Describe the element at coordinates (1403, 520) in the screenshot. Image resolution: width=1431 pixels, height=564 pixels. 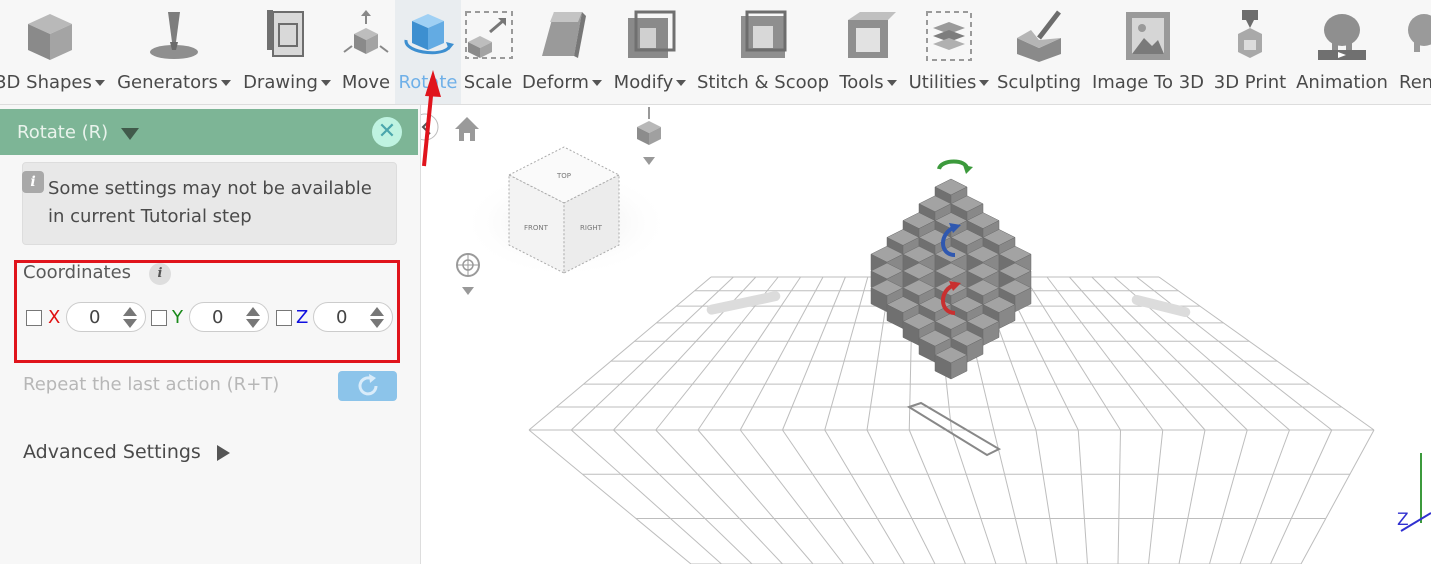
I see `axis-z-indicator-label: Z` at that location.